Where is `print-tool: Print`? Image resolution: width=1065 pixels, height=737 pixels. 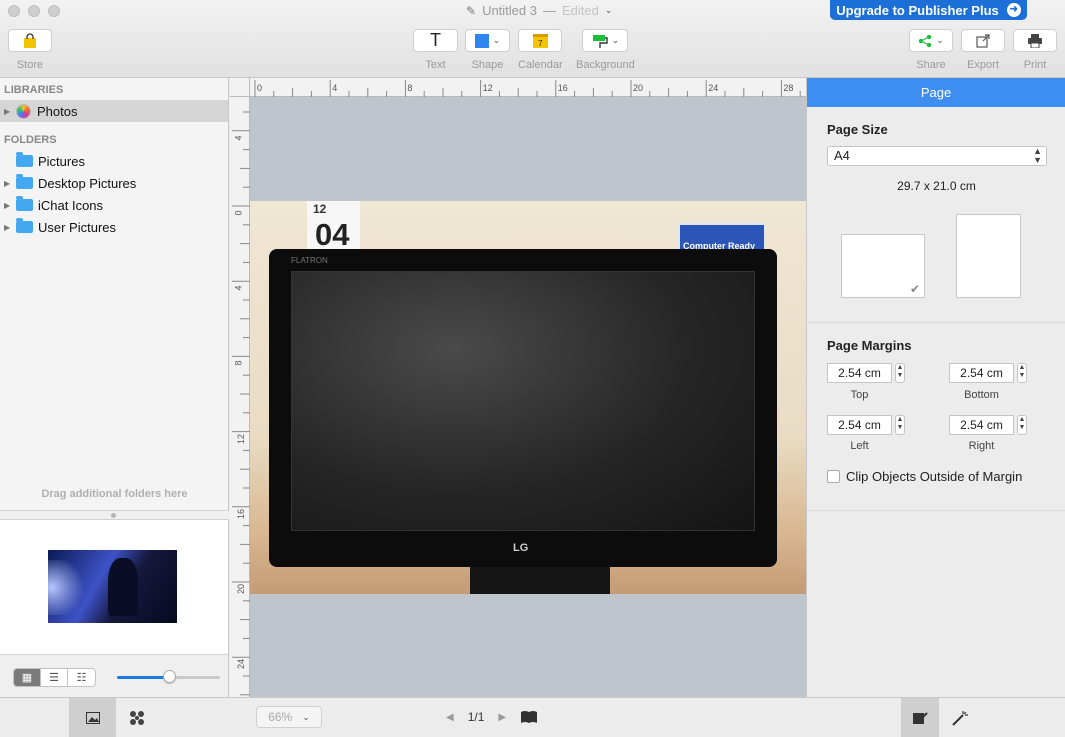 print-tool: Print is located at coordinates (1035, 50).